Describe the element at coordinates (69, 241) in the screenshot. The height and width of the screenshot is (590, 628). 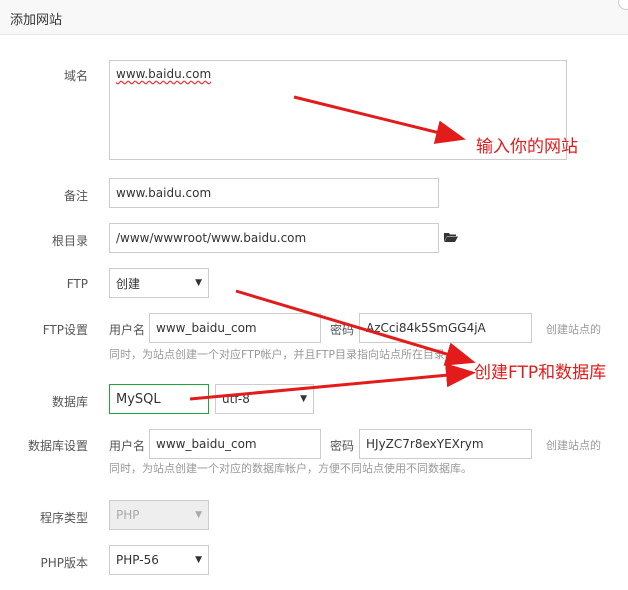
I see `root-label: 根目录` at that location.